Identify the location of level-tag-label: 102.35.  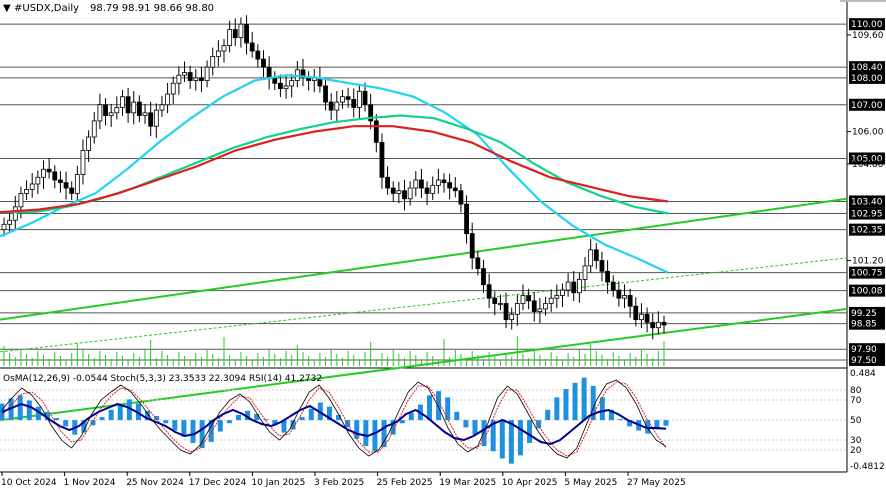
(867, 231).